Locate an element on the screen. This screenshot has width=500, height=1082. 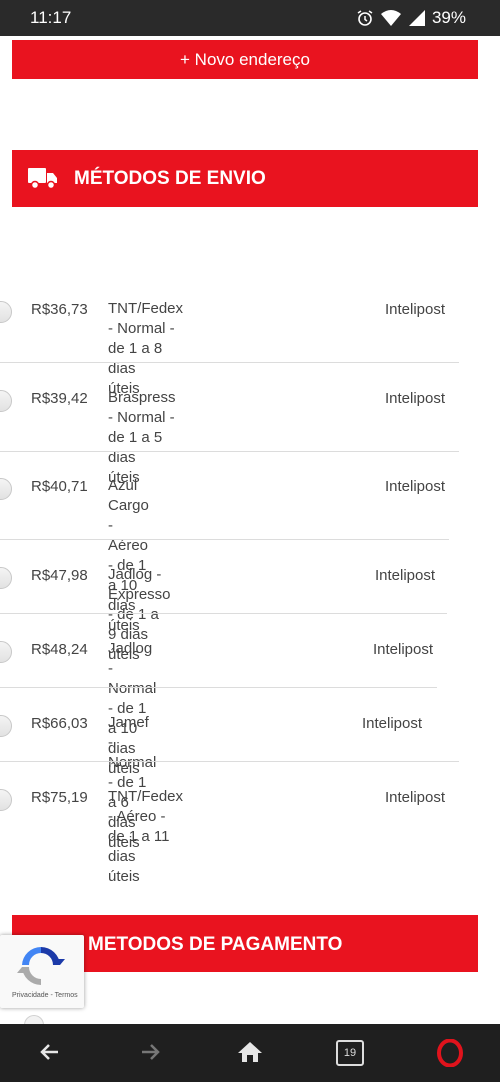
wifi-icon is located at coordinates (391, 18).